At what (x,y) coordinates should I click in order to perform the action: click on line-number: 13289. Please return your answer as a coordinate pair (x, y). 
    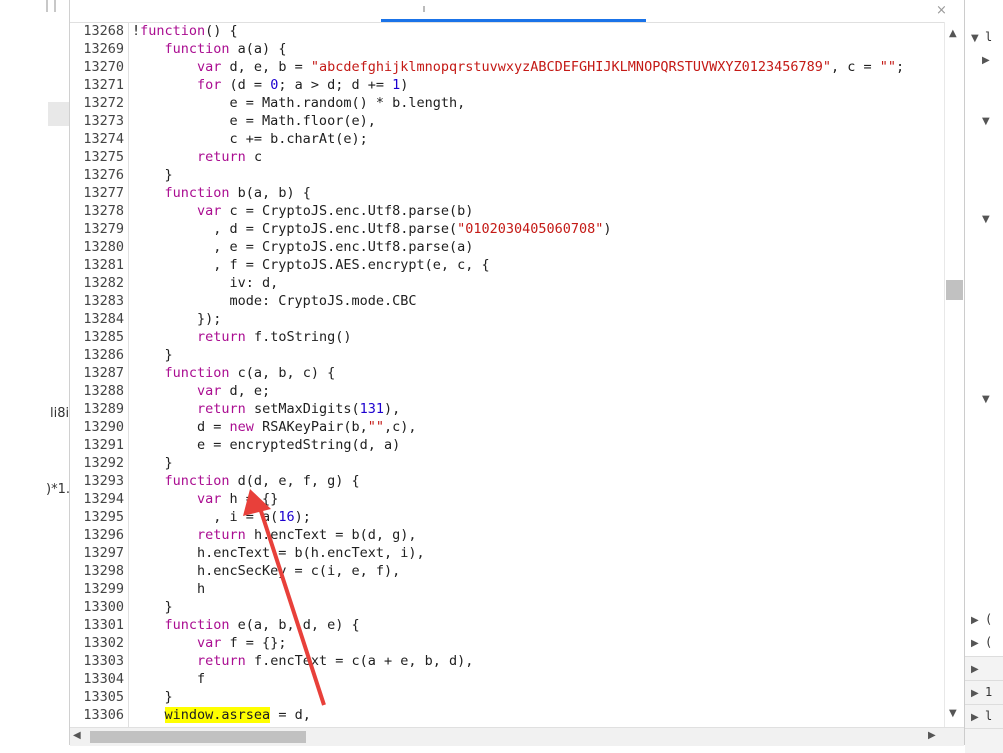
    Looking at the image, I should click on (97, 409).